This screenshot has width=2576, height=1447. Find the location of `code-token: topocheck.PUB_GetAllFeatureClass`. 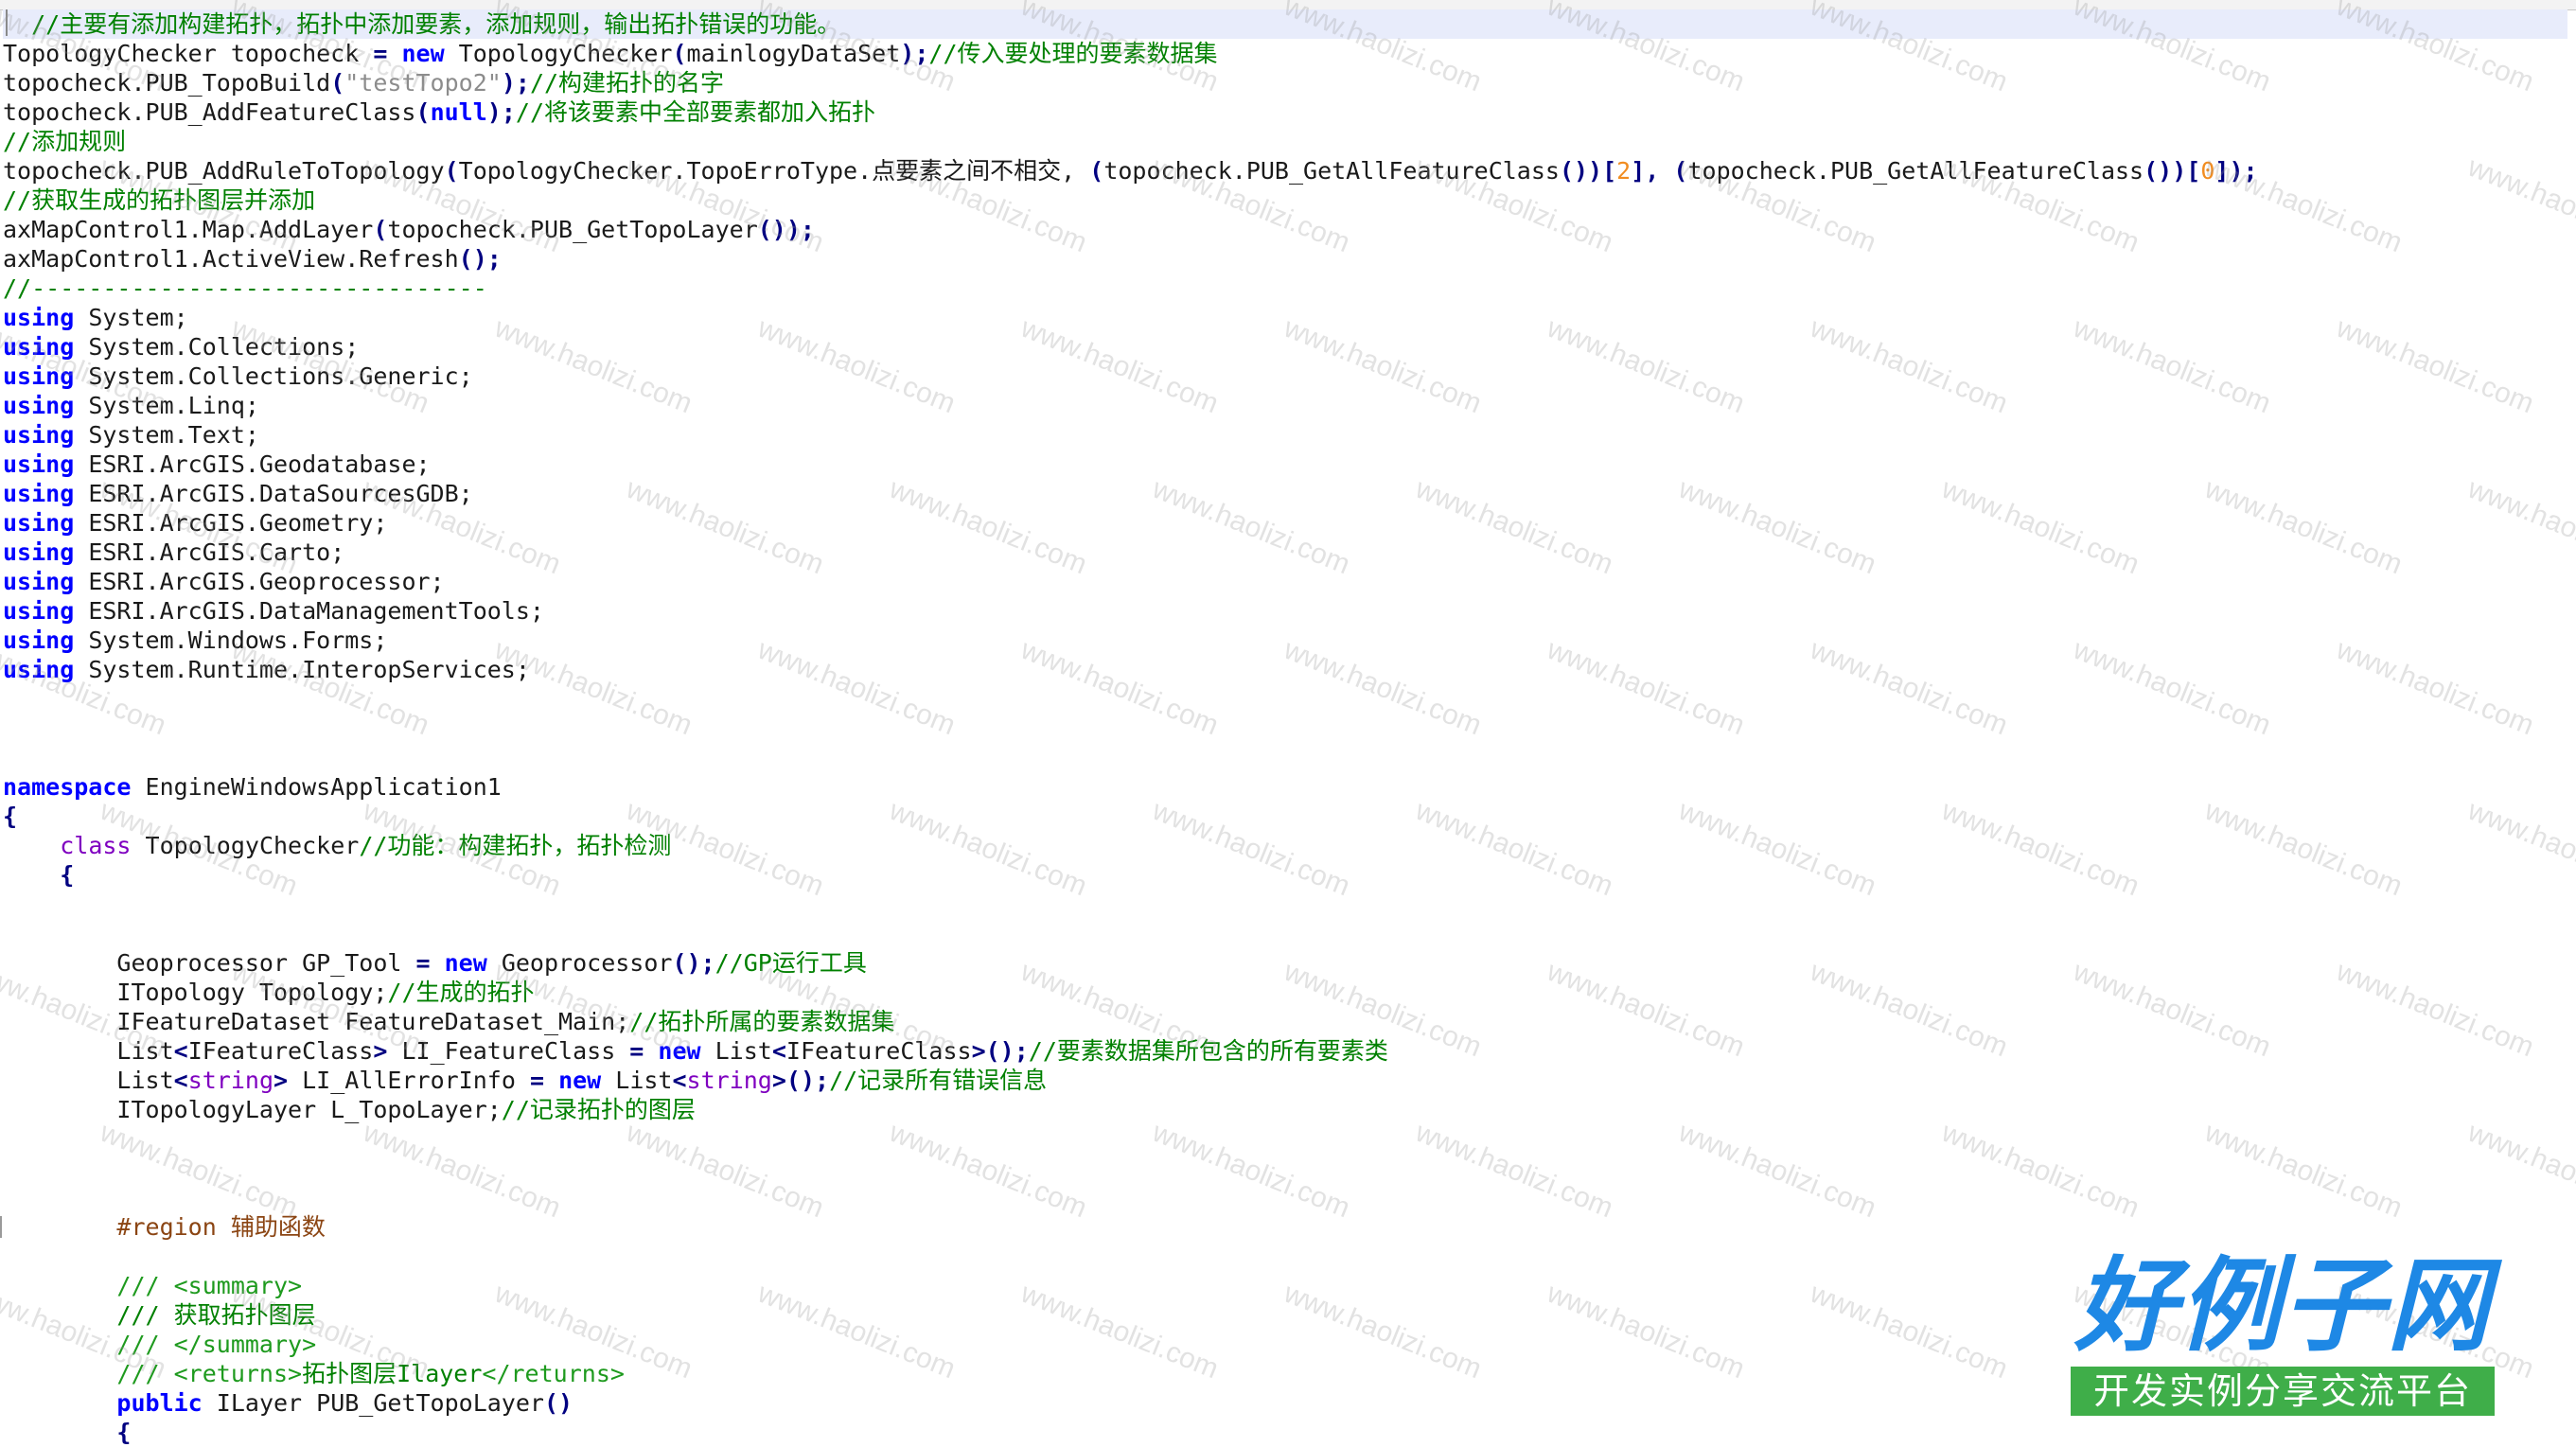

code-token: topocheck.PUB_GetAllFeatureClass is located at coordinates (1331, 171).